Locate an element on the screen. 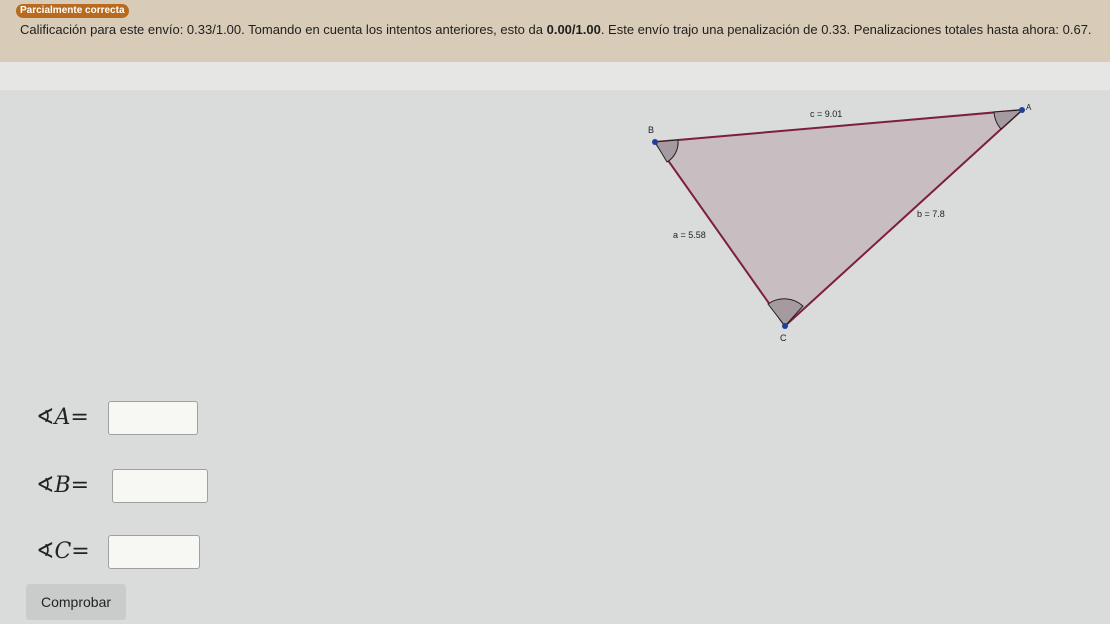 This screenshot has width=1110, height=624. side-a-label: a = 5.58 is located at coordinates (689, 235).